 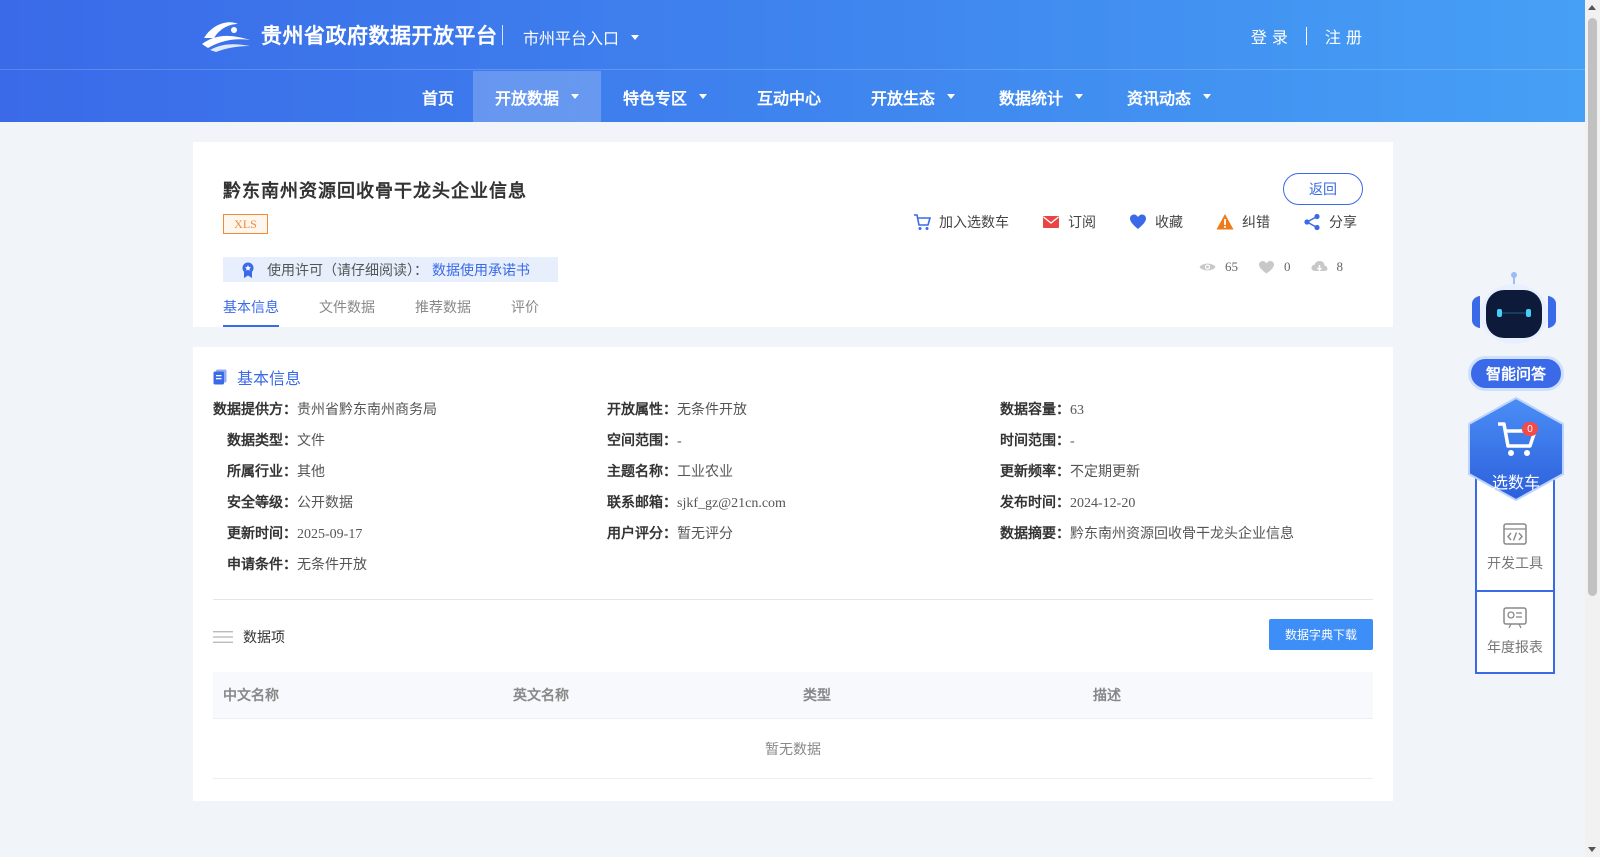 I want to click on table-header: 中文名称 英文名称 类型 描述, so click(x=793, y=695).